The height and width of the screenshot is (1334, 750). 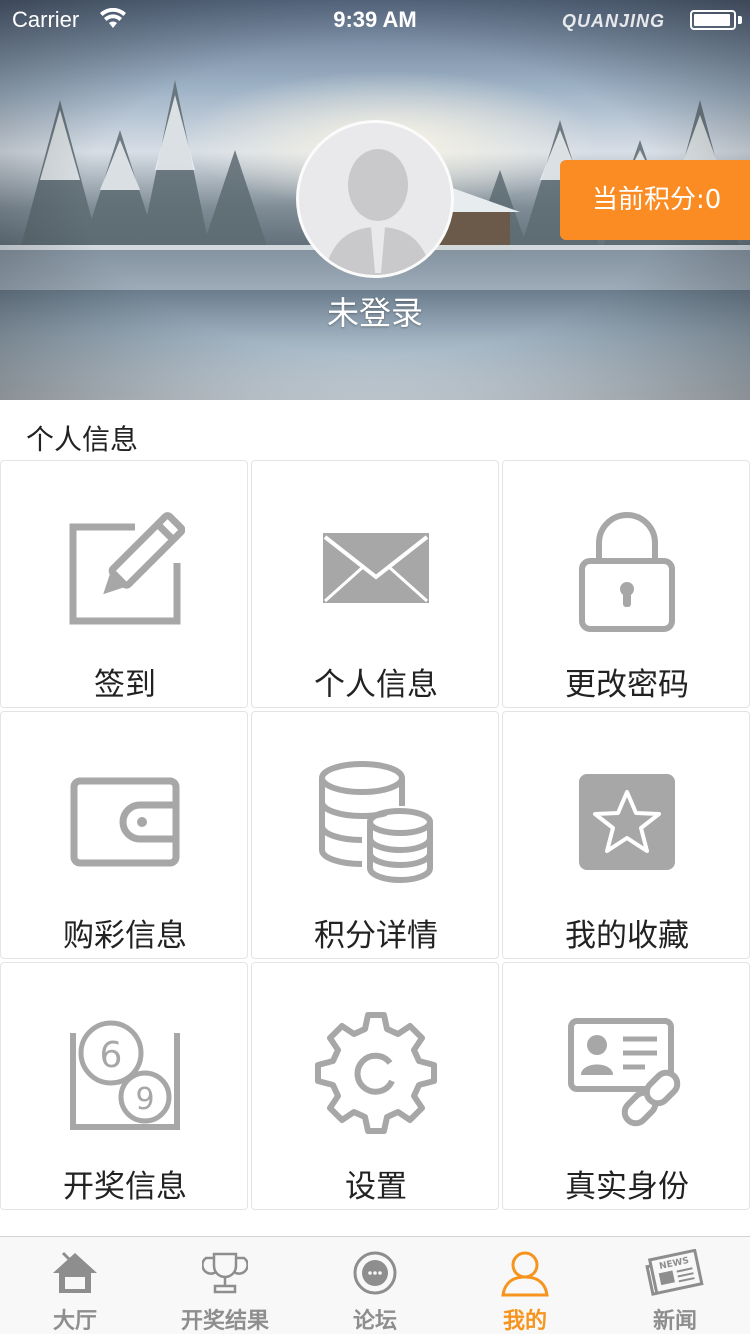 I want to click on tab-forum: 论坛, so click(x=375, y=1285).